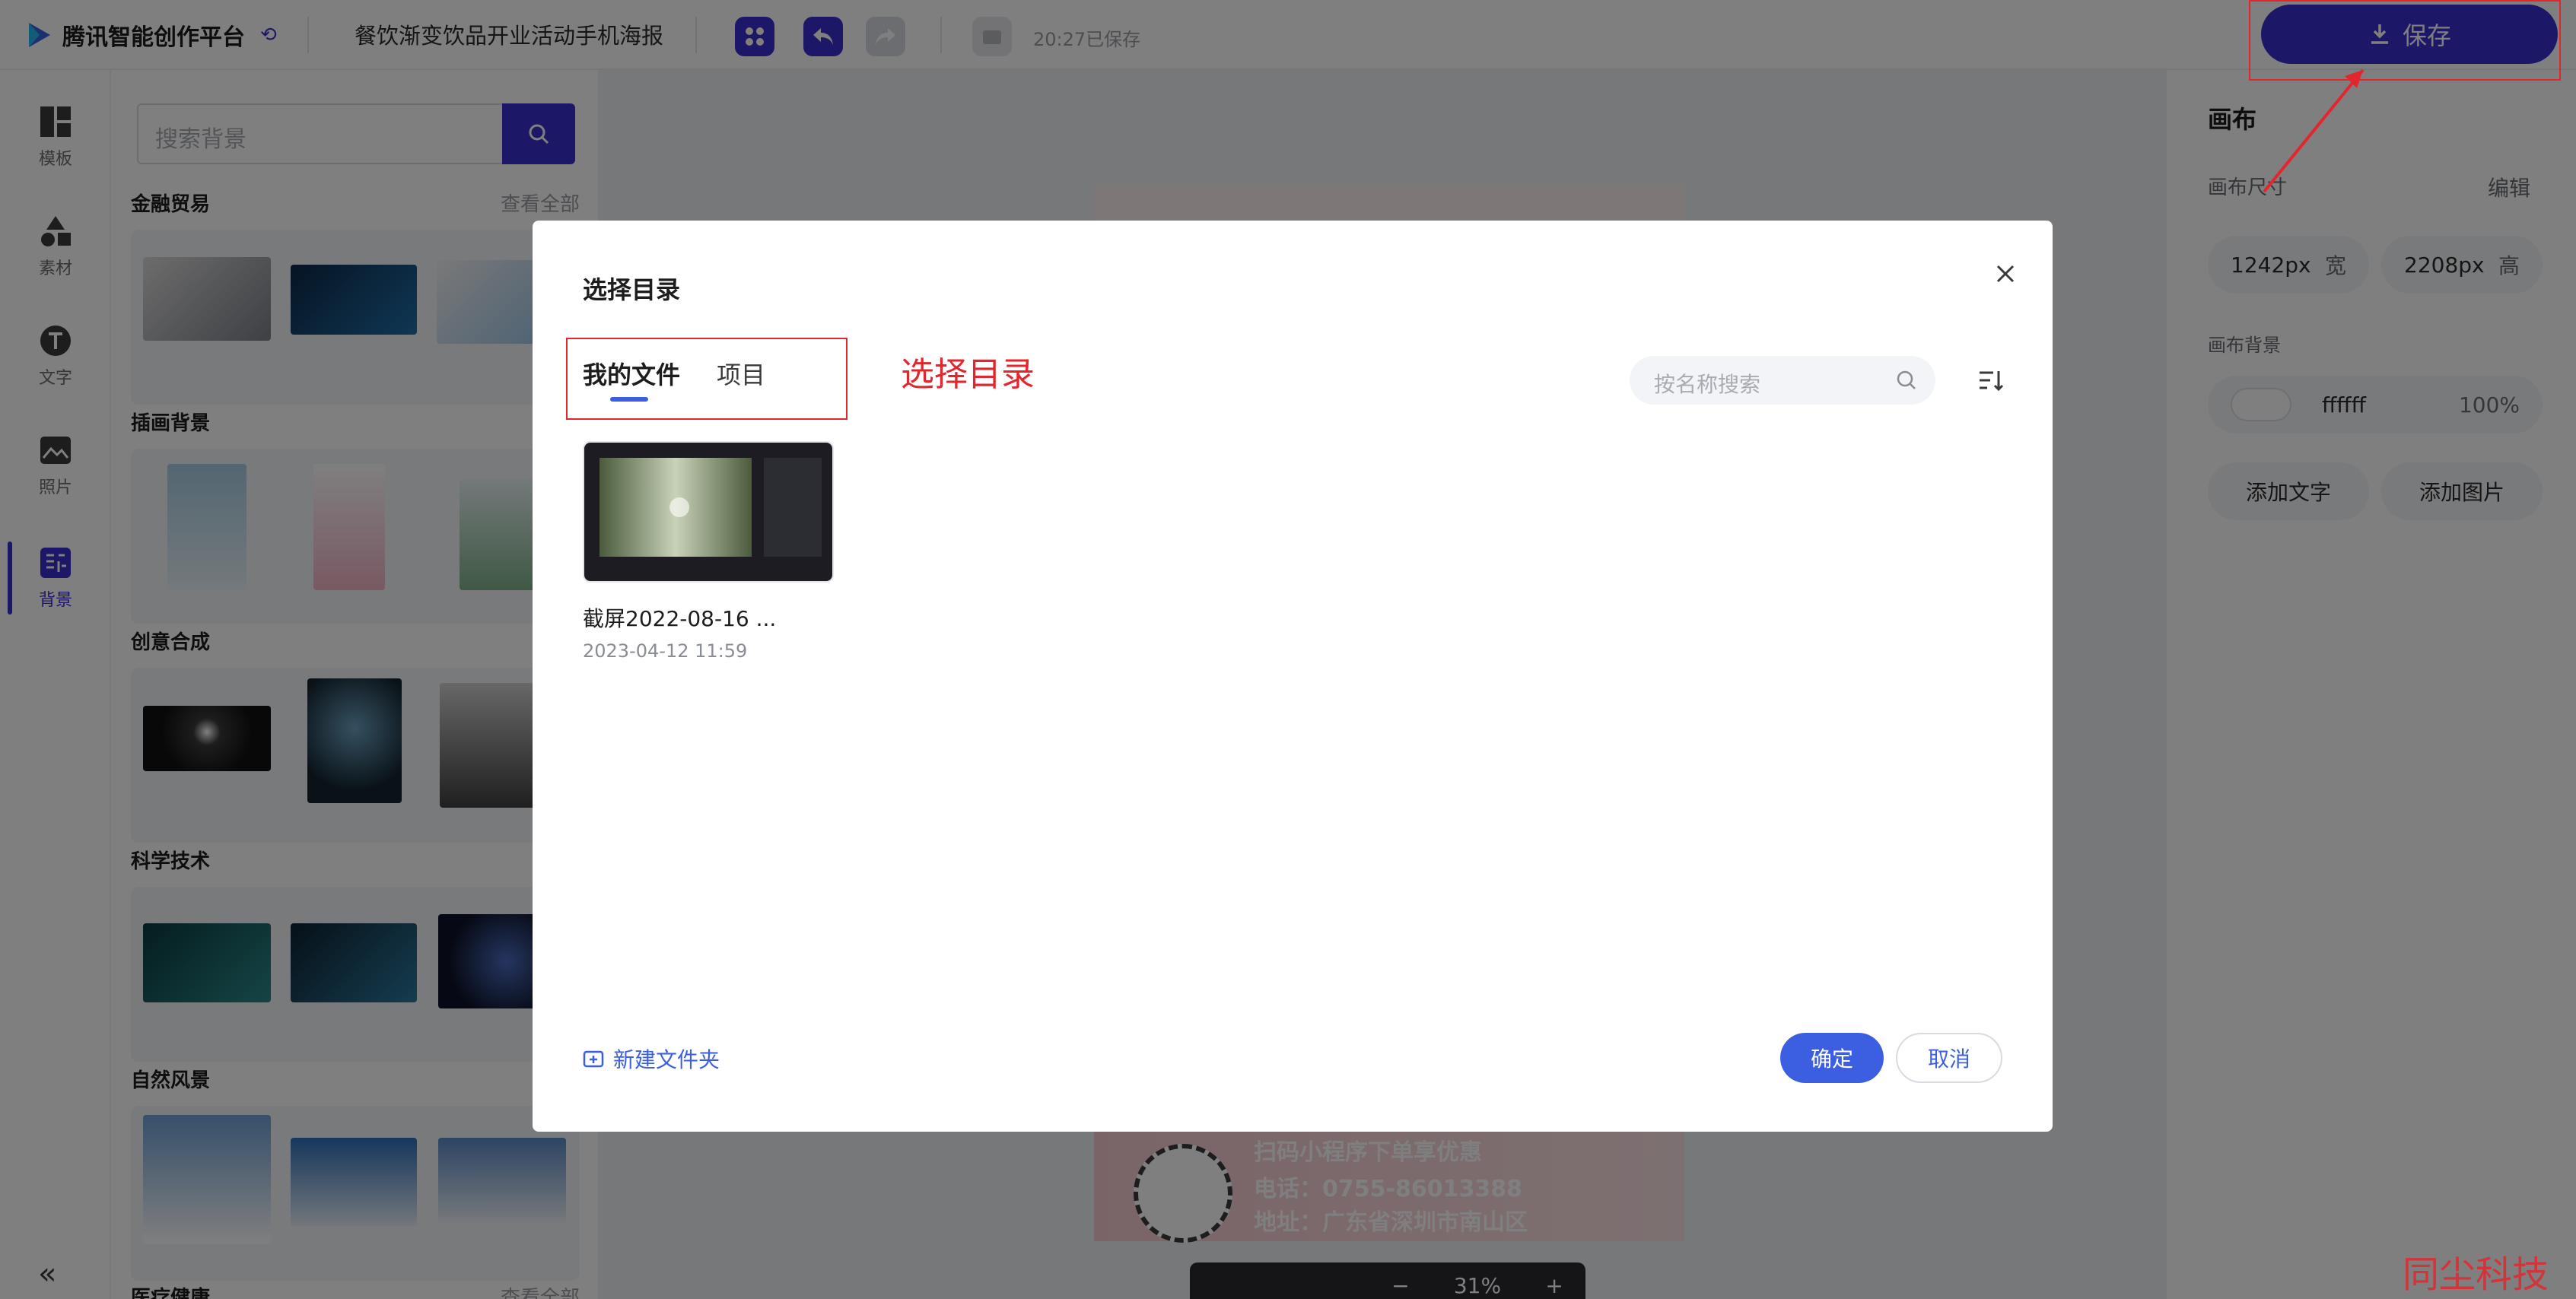 This screenshot has width=2576, height=1299. I want to click on tab-my-files: 我的文件, so click(632, 373).